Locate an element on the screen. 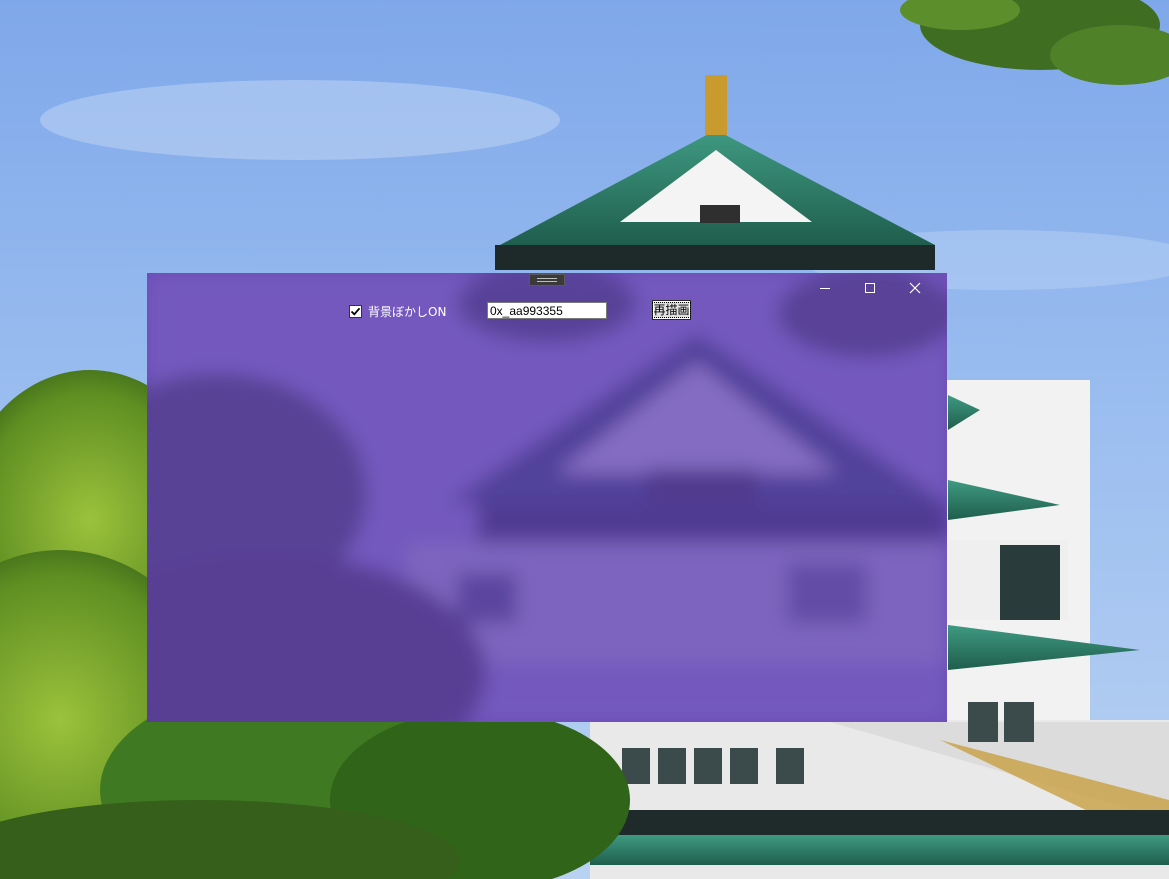 Image resolution: width=1169 pixels, height=879 pixels. close-button is located at coordinates (915, 288).